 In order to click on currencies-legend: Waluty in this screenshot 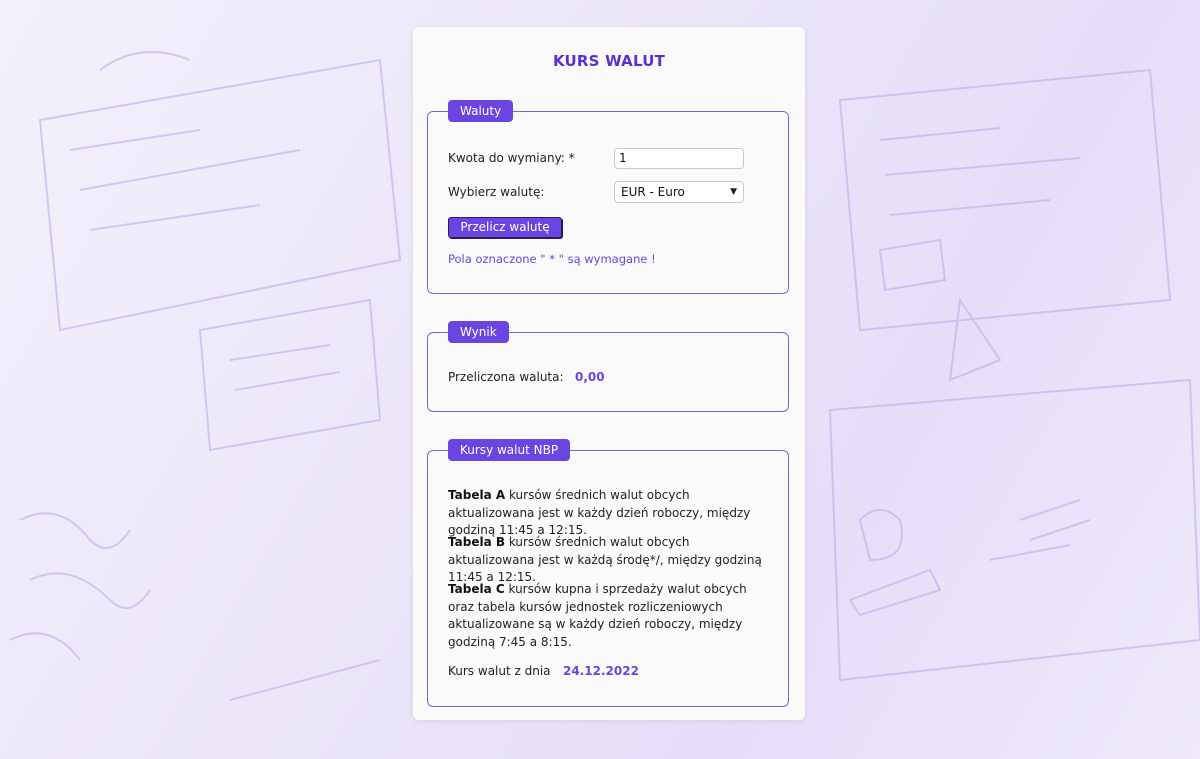, I will do `click(481, 111)`.